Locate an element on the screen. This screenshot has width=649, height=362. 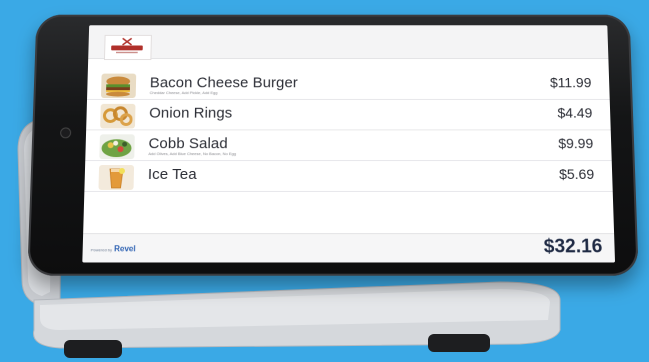
powered-by-label: Powered by Revel is located at coordinates (113, 248).